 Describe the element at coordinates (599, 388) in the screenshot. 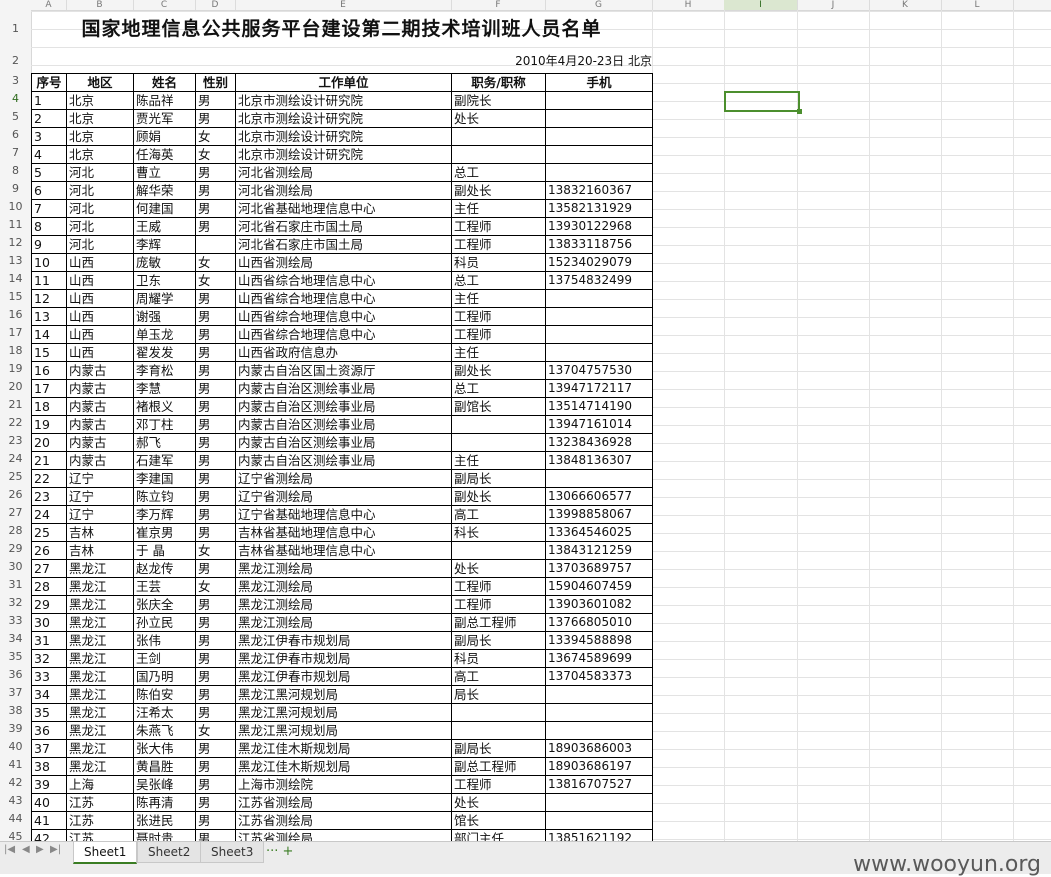

I see `table-cell: 13947172117` at that location.